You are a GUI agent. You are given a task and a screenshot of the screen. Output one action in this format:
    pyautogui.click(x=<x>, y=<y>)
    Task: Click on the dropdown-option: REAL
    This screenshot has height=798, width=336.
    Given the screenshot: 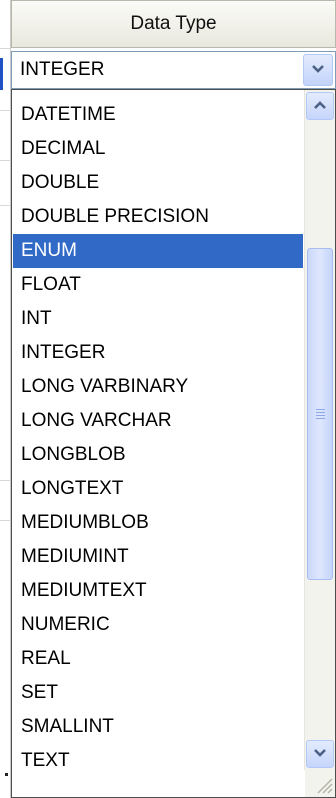 What is the action you would take?
    pyautogui.click(x=158, y=659)
    